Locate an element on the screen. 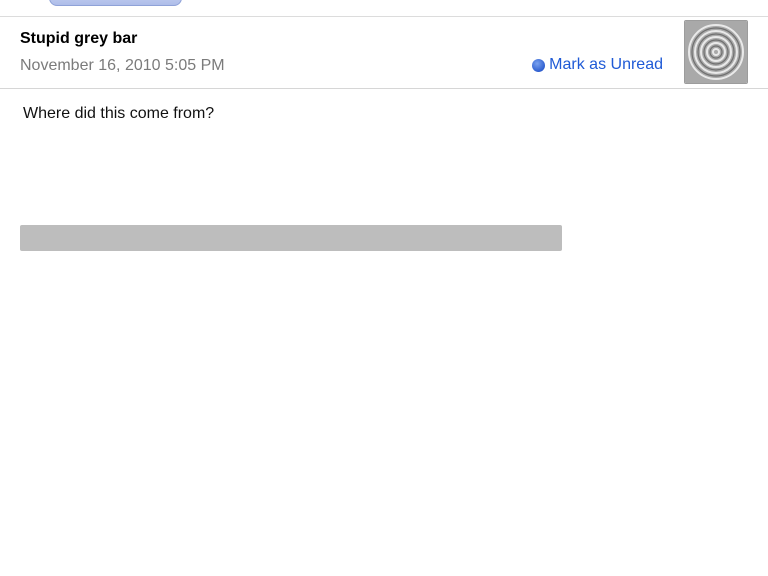  mark-as-unread-label: Mark as Unread is located at coordinates (606, 64).